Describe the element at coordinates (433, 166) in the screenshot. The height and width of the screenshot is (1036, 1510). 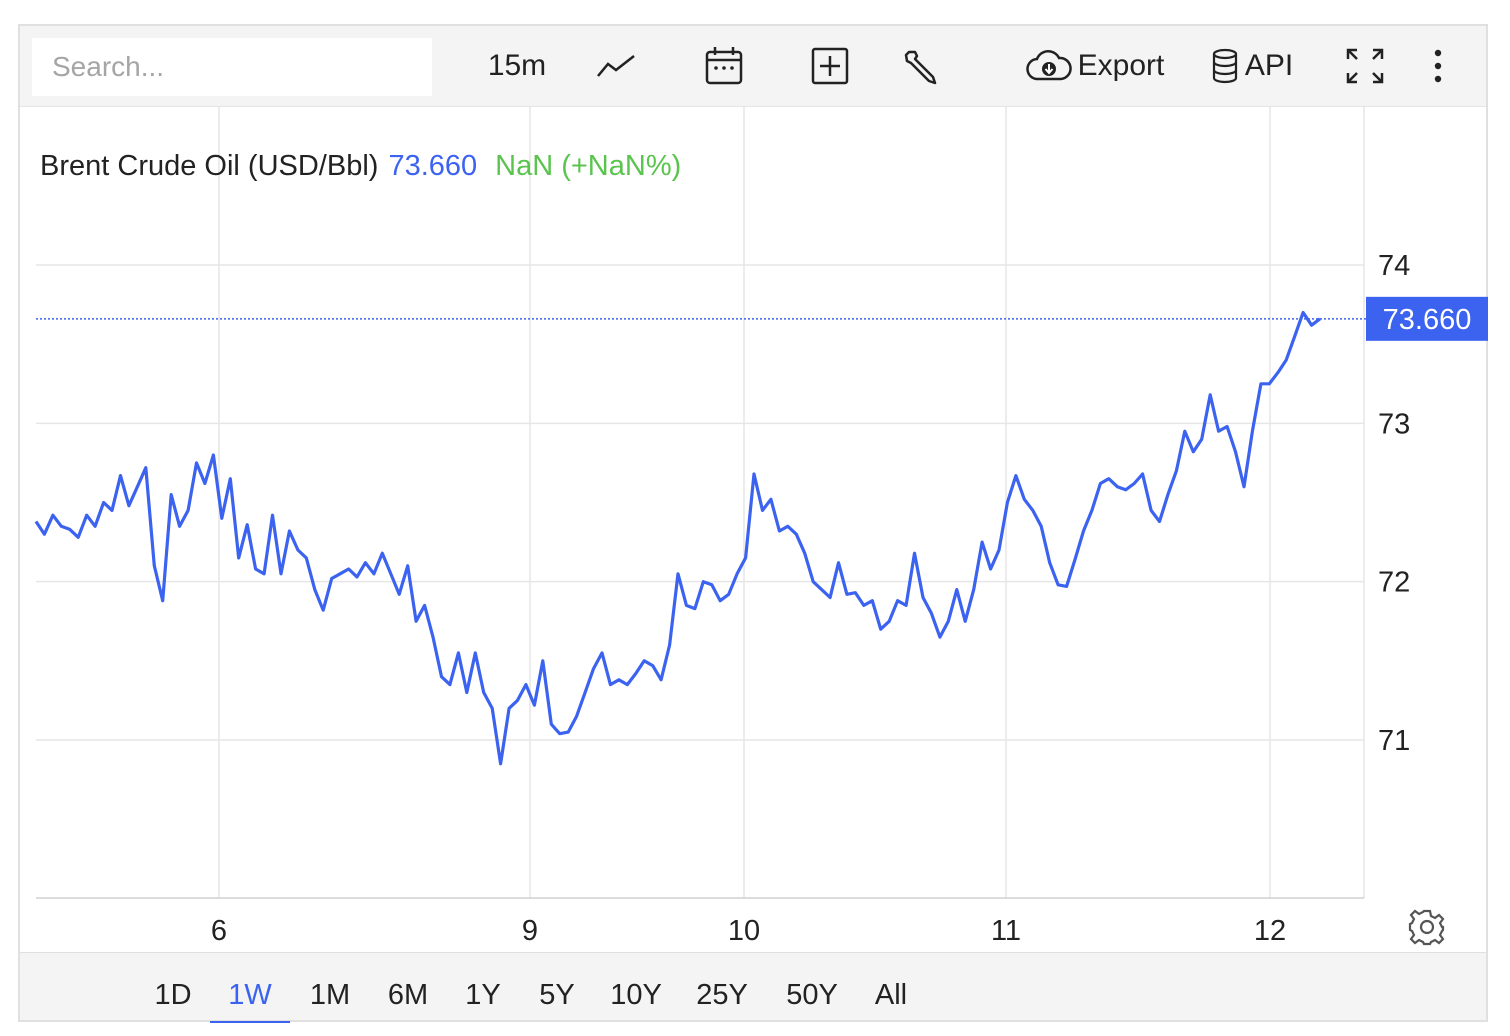
I see `legend-last-value: 73.660` at that location.